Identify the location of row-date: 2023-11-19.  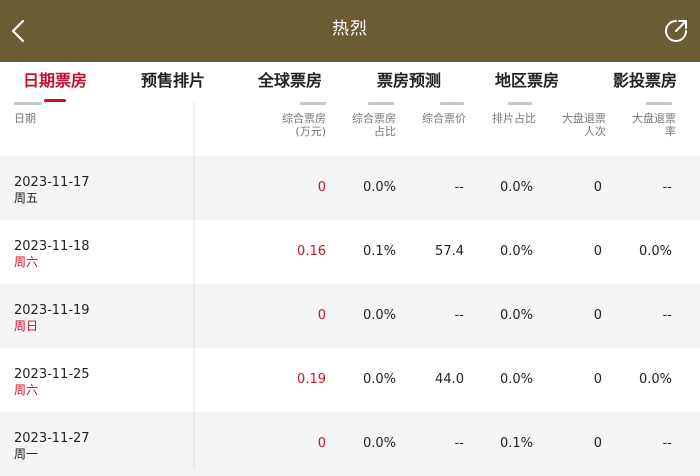
(52, 310).